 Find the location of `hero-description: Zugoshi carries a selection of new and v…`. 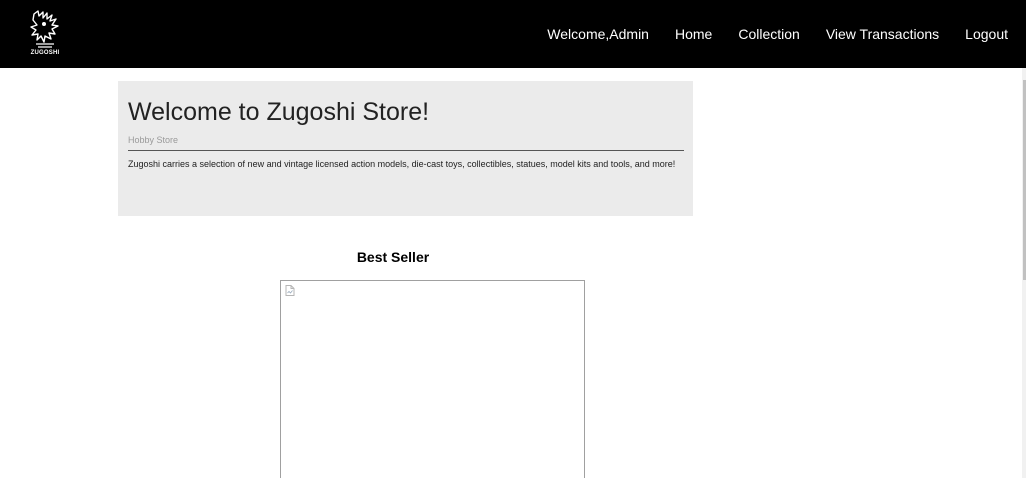

hero-description: Zugoshi carries a selection of new and v… is located at coordinates (402, 164).